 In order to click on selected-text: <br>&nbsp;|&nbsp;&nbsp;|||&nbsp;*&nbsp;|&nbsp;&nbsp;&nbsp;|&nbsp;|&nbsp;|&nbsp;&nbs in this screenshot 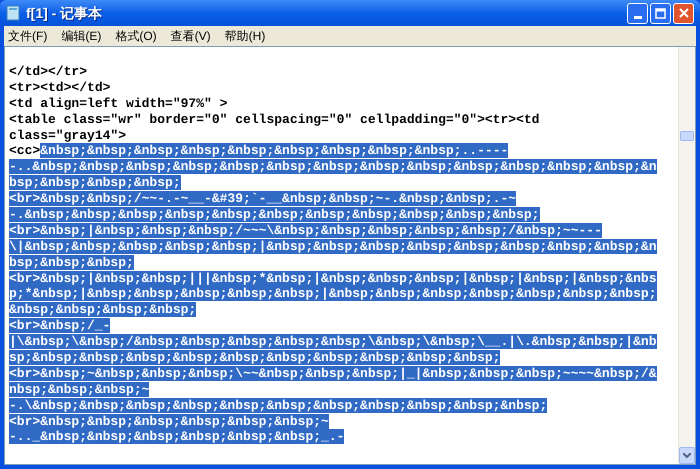, I will do `click(333, 278)`.